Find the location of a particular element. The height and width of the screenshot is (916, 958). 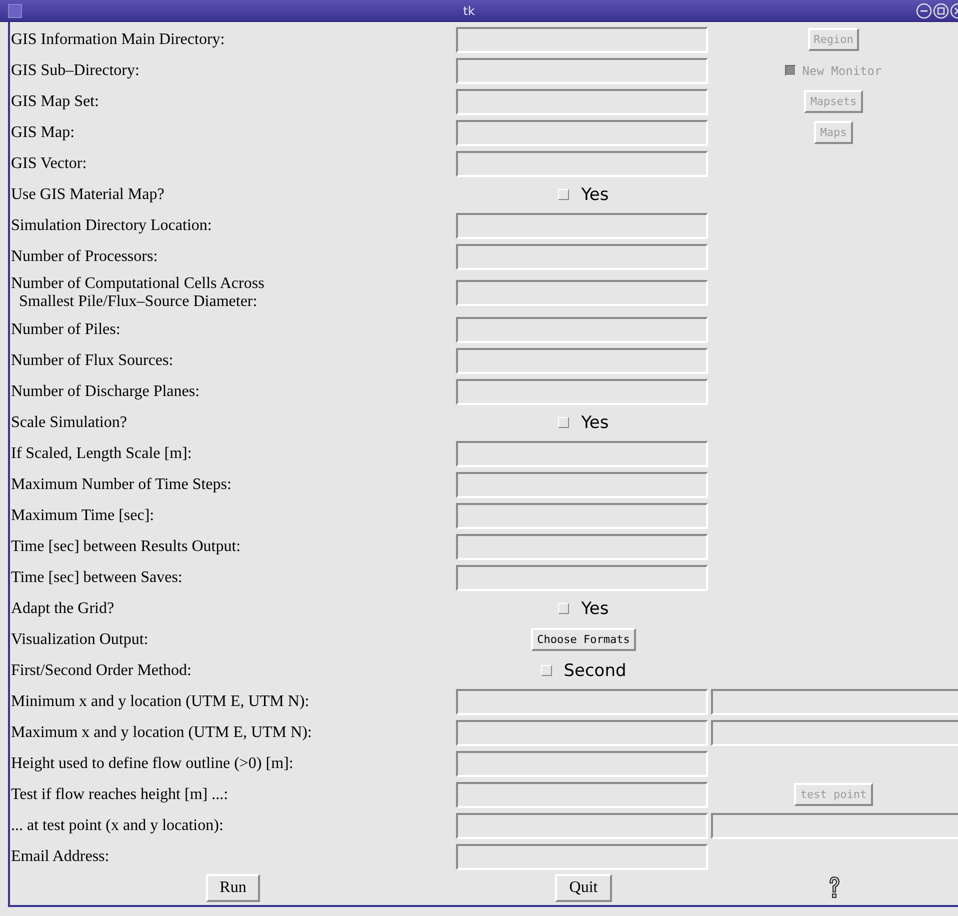

window-title: tk is located at coordinates (469, 11).